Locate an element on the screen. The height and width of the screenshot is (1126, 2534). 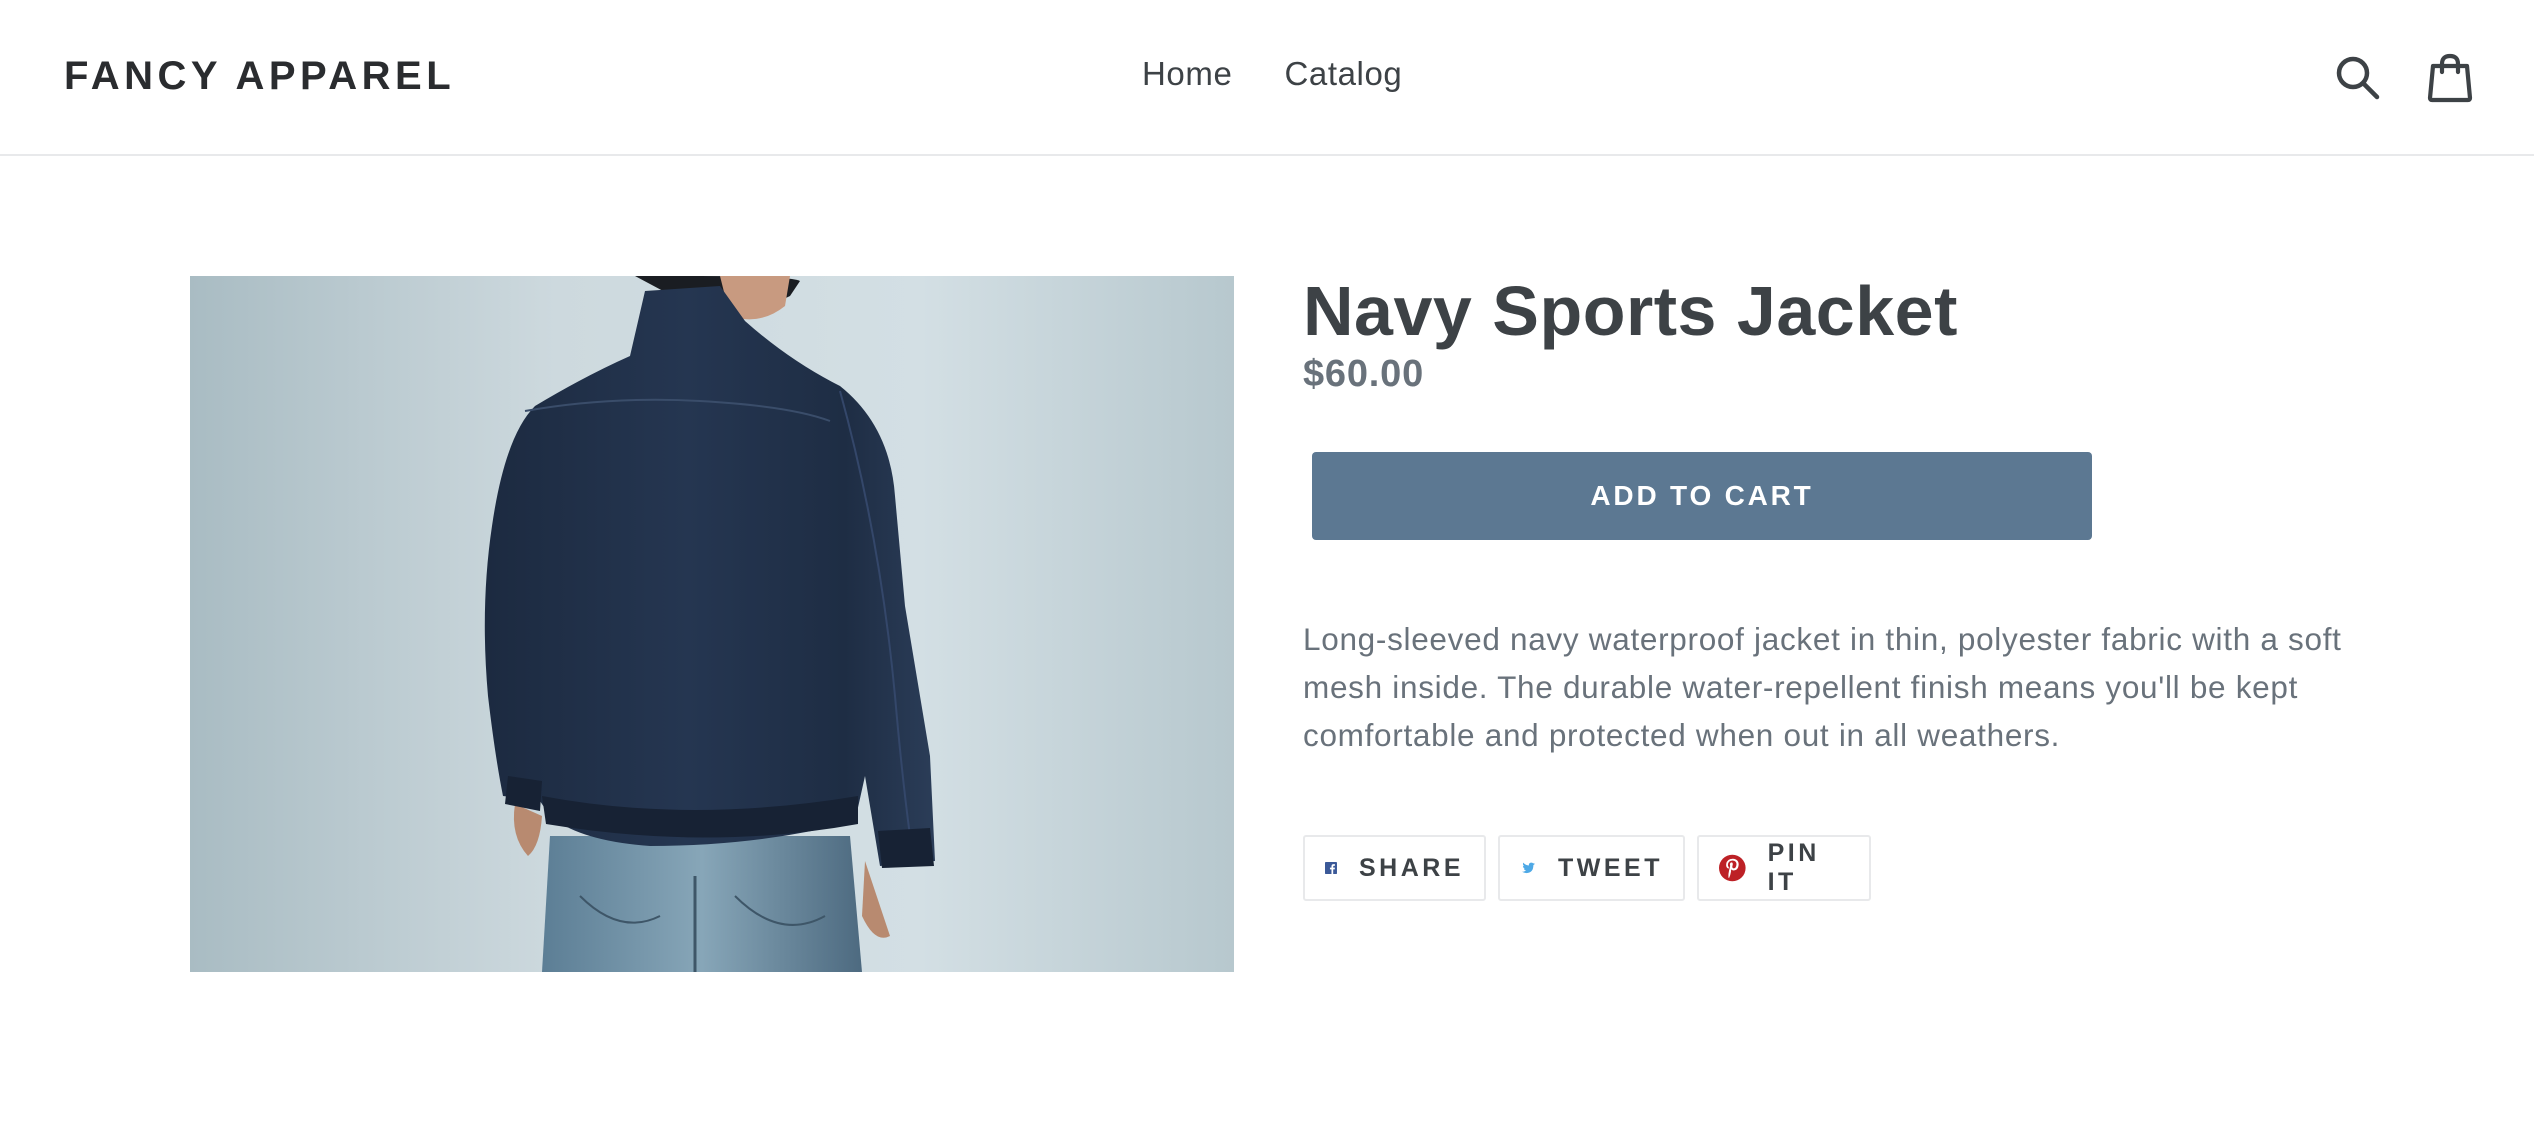
share-pinterest-label: PIN IT is located at coordinates (1793, 867).